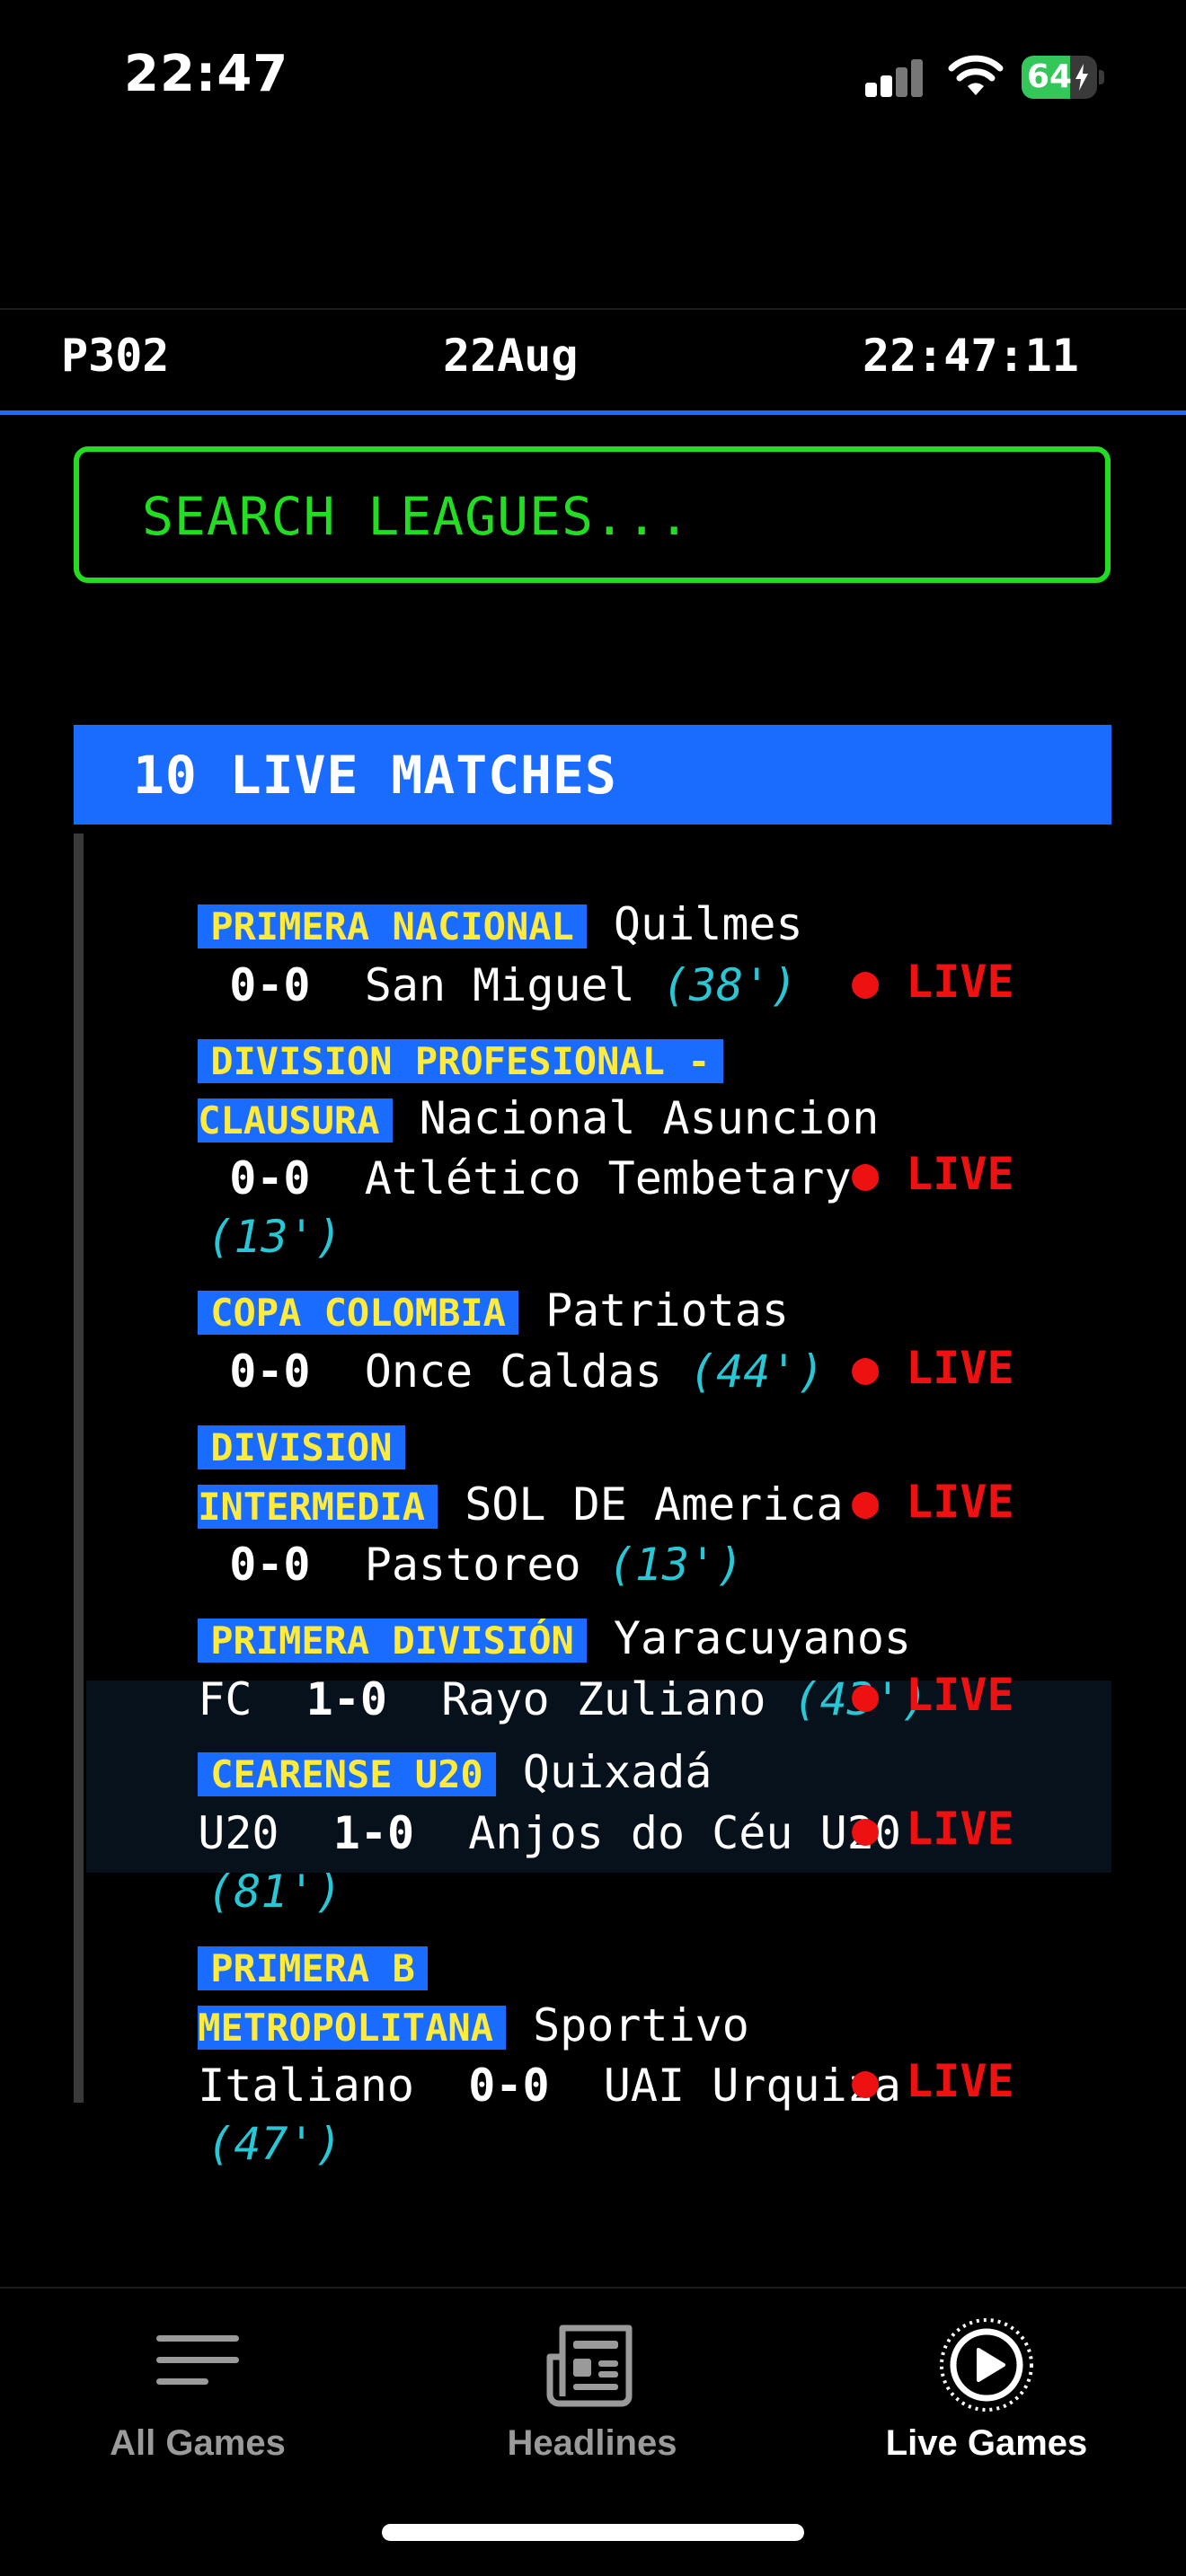 The height and width of the screenshot is (2576, 1186). What do you see at coordinates (373, 1833) in the screenshot?
I see `score: 1-0` at bounding box center [373, 1833].